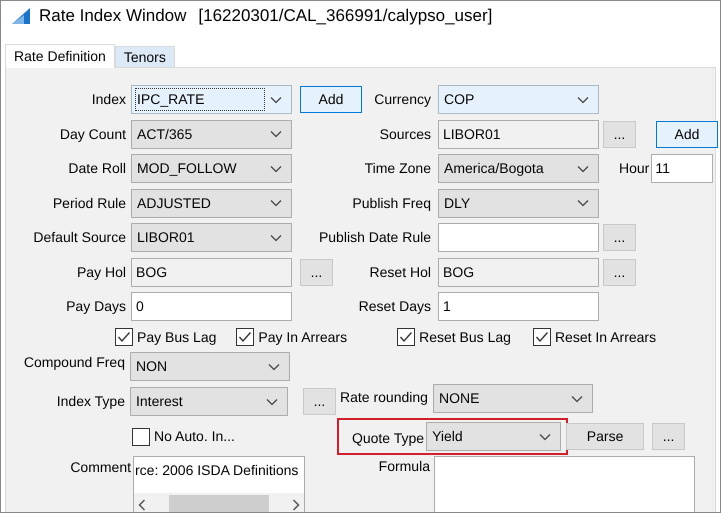 This screenshot has width=721, height=513. What do you see at coordinates (211, 306) in the screenshot?
I see `text-field: 0` at bounding box center [211, 306].